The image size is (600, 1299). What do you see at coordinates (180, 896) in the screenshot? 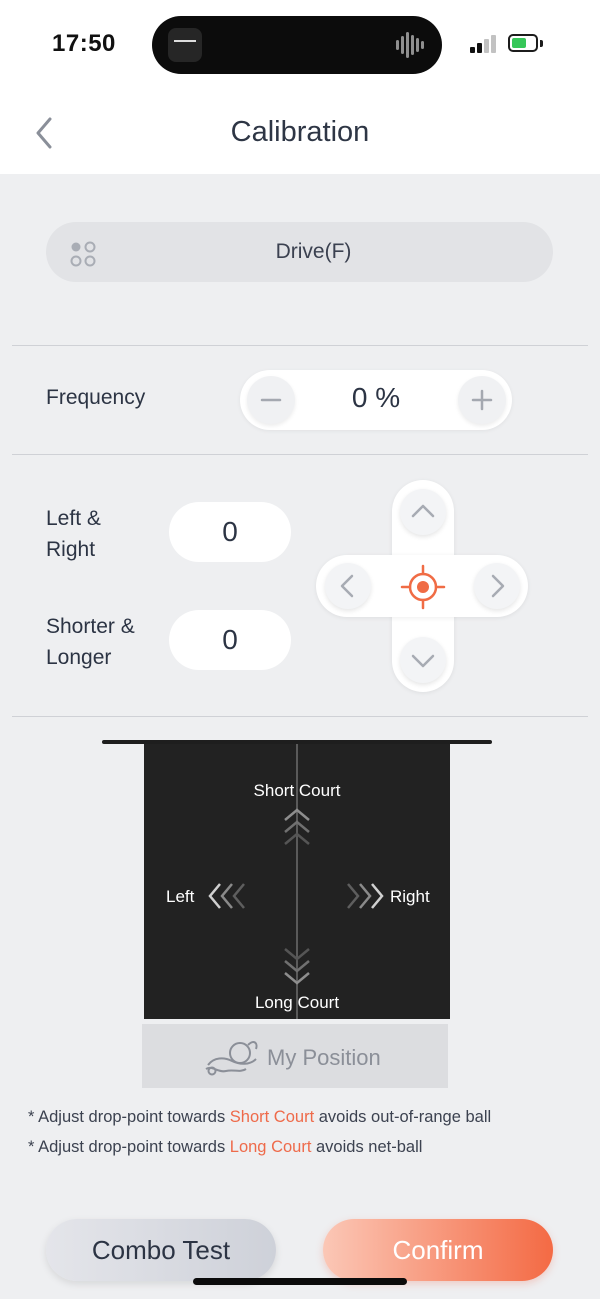
I see `left-label: Left` at bounding box center [180, 896].